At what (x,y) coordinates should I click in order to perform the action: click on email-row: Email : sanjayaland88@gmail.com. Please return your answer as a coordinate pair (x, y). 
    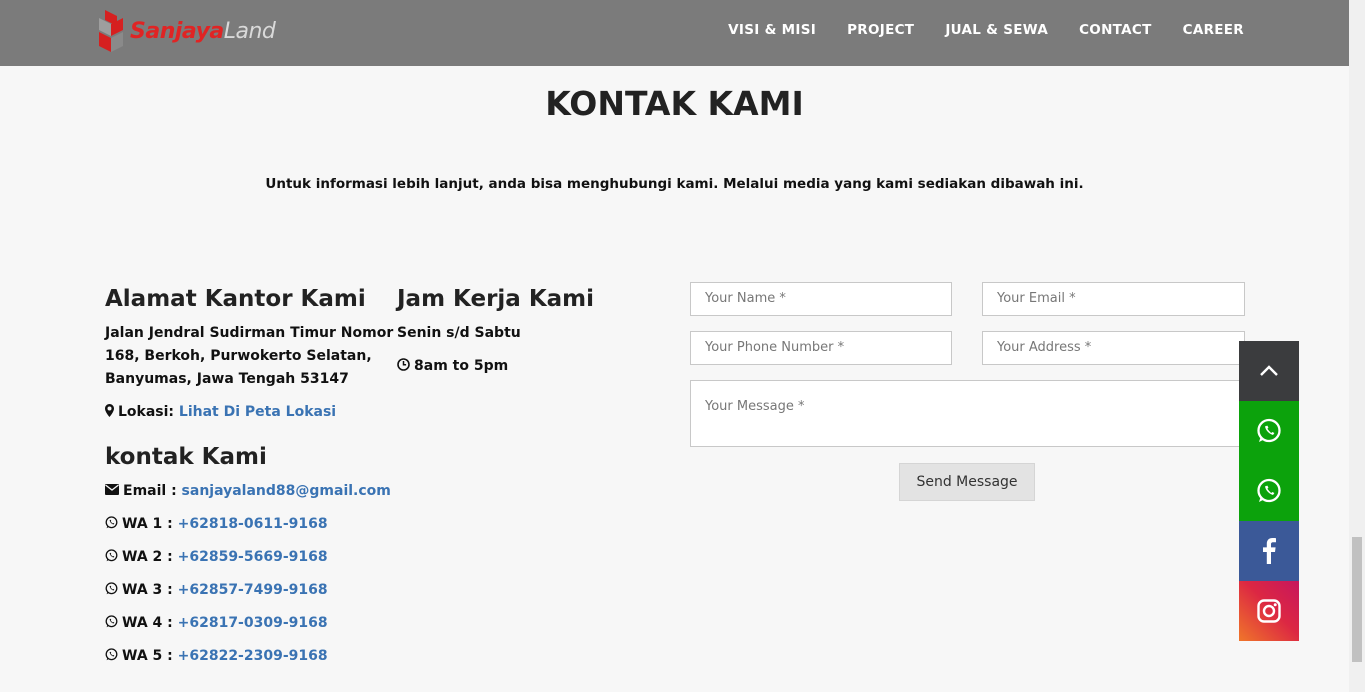
    Looking at the image, I should click on (248, 491).